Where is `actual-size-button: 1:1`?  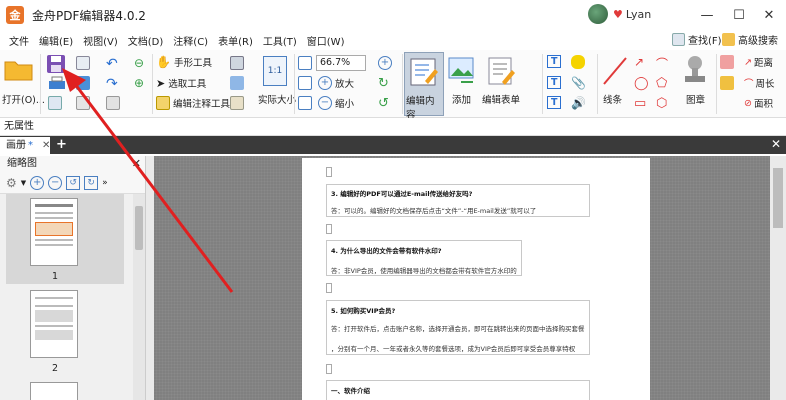 actual-size-button: 1:1 is located at coordinates (275, 71).